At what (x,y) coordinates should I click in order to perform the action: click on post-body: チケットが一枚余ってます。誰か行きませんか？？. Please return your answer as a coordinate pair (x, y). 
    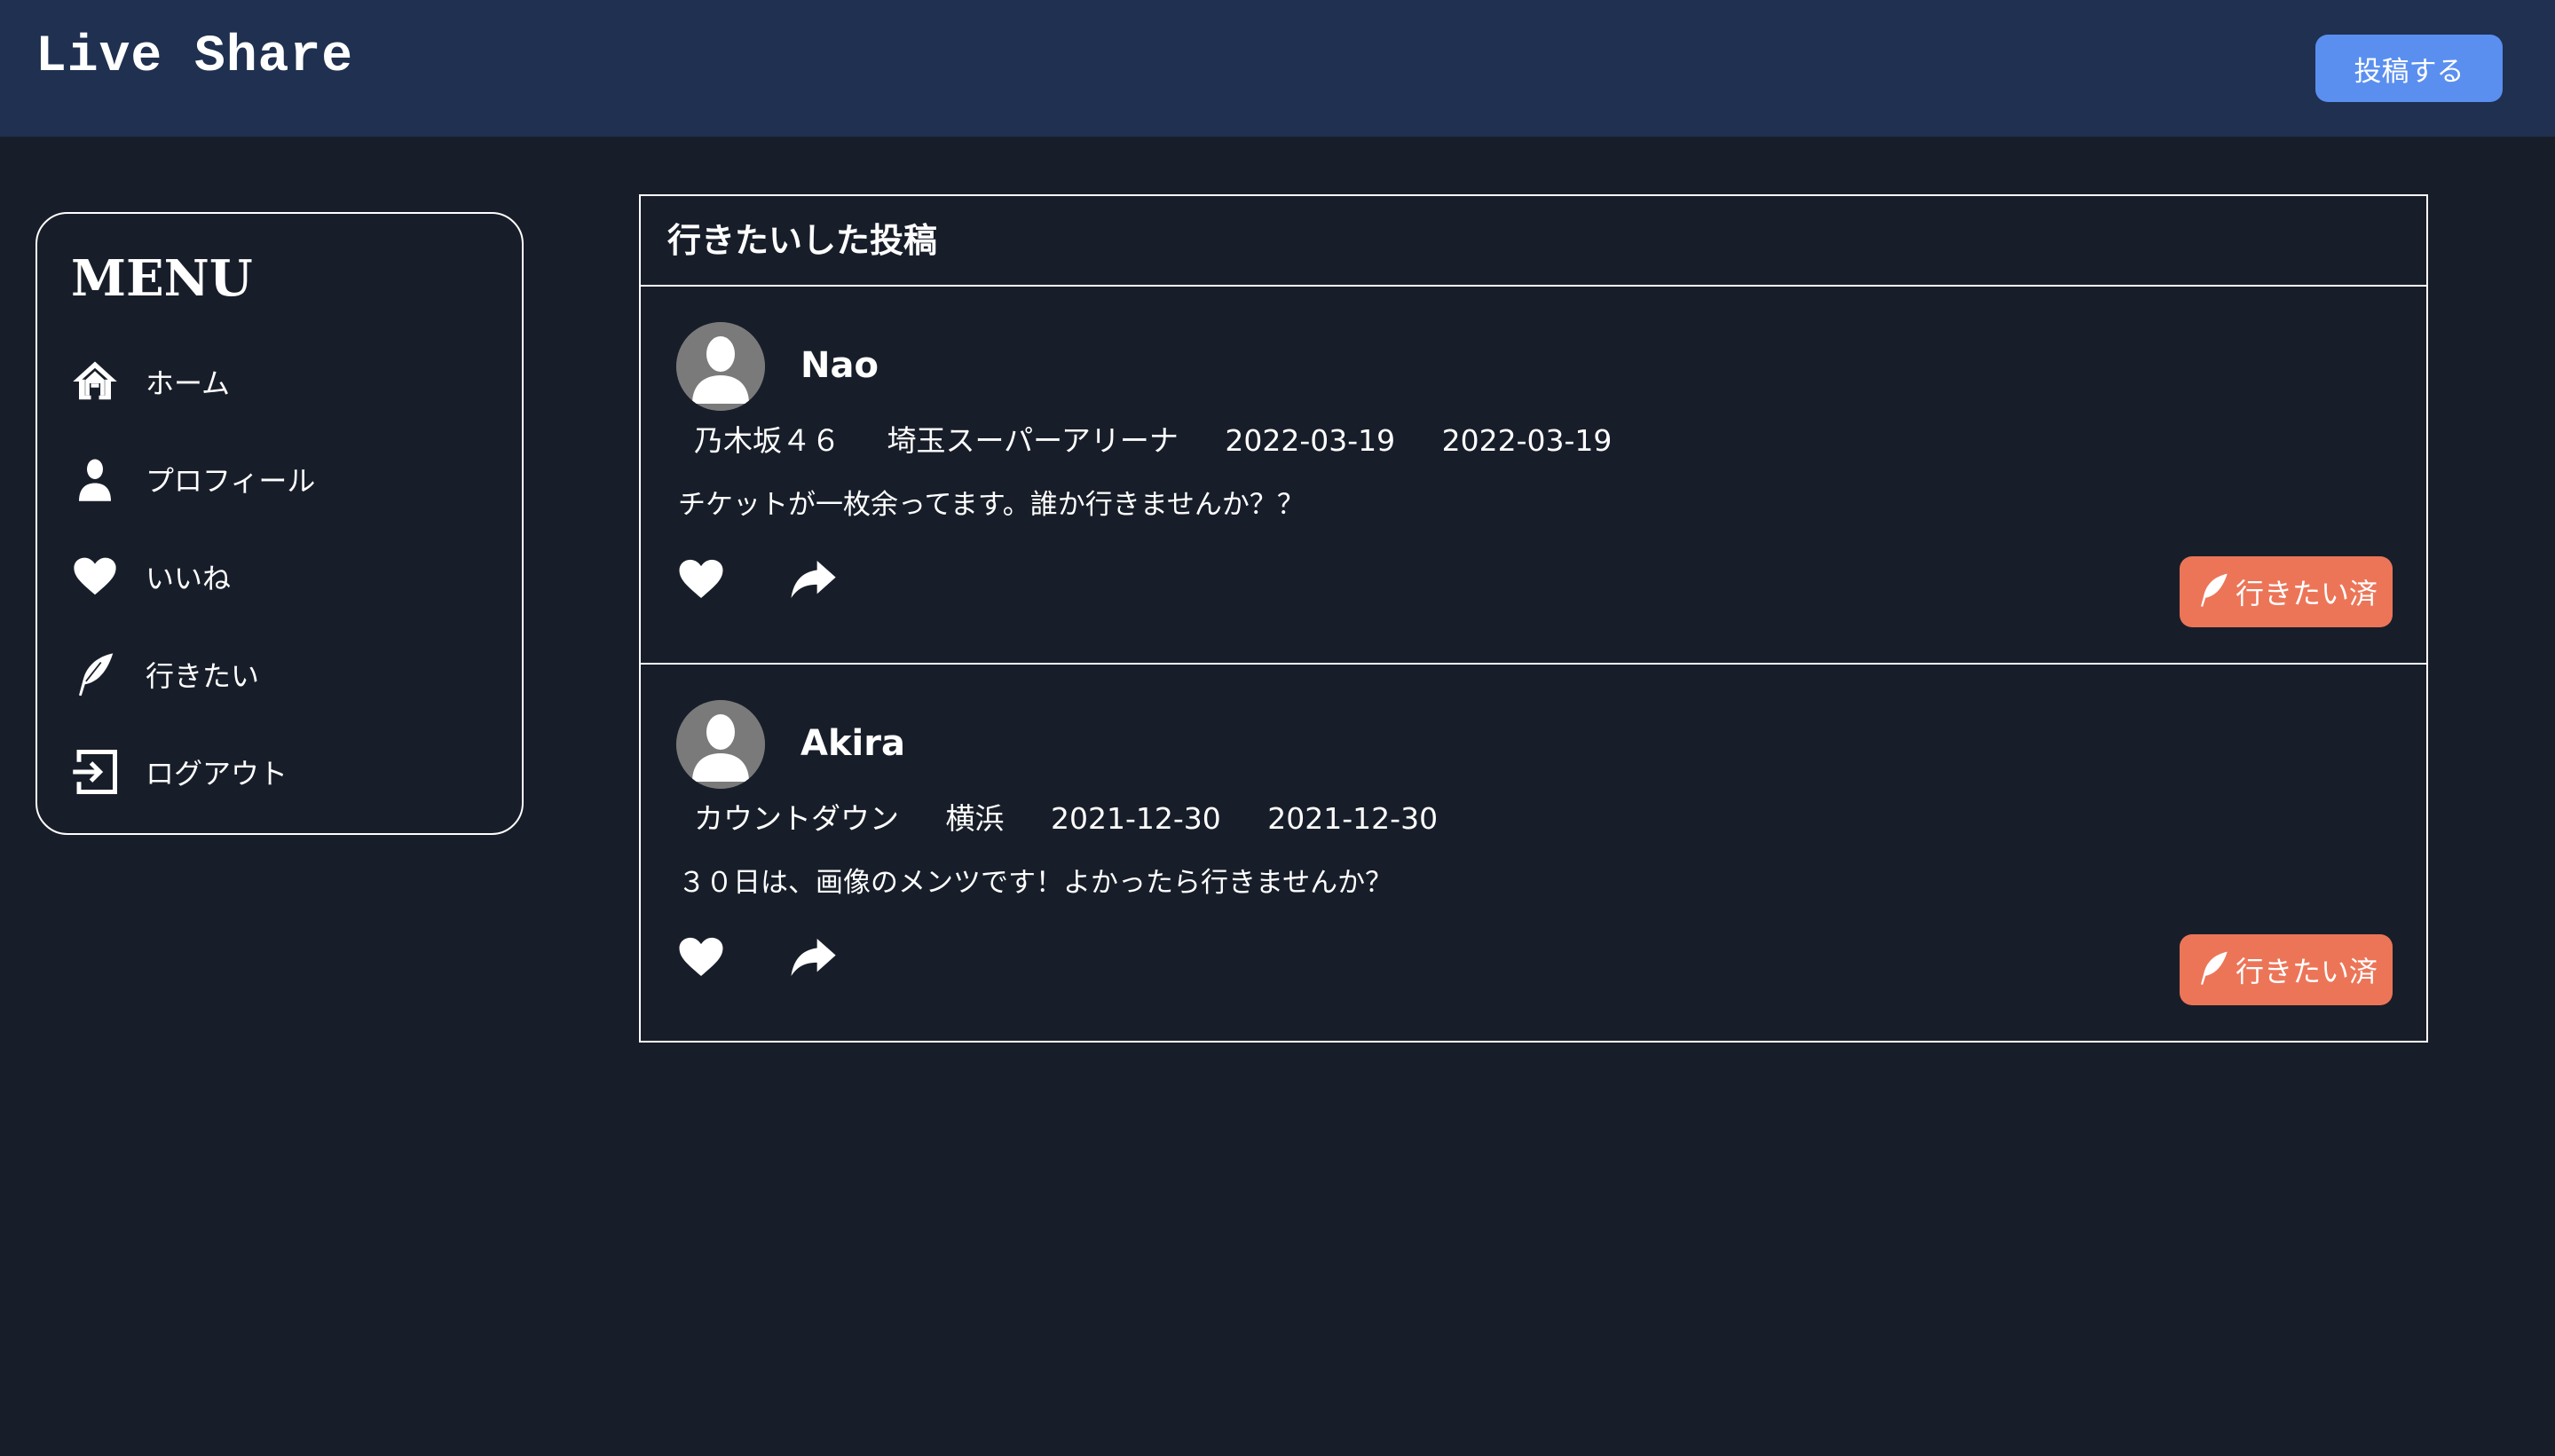
    Looking at the image, I should click on (991, 505).